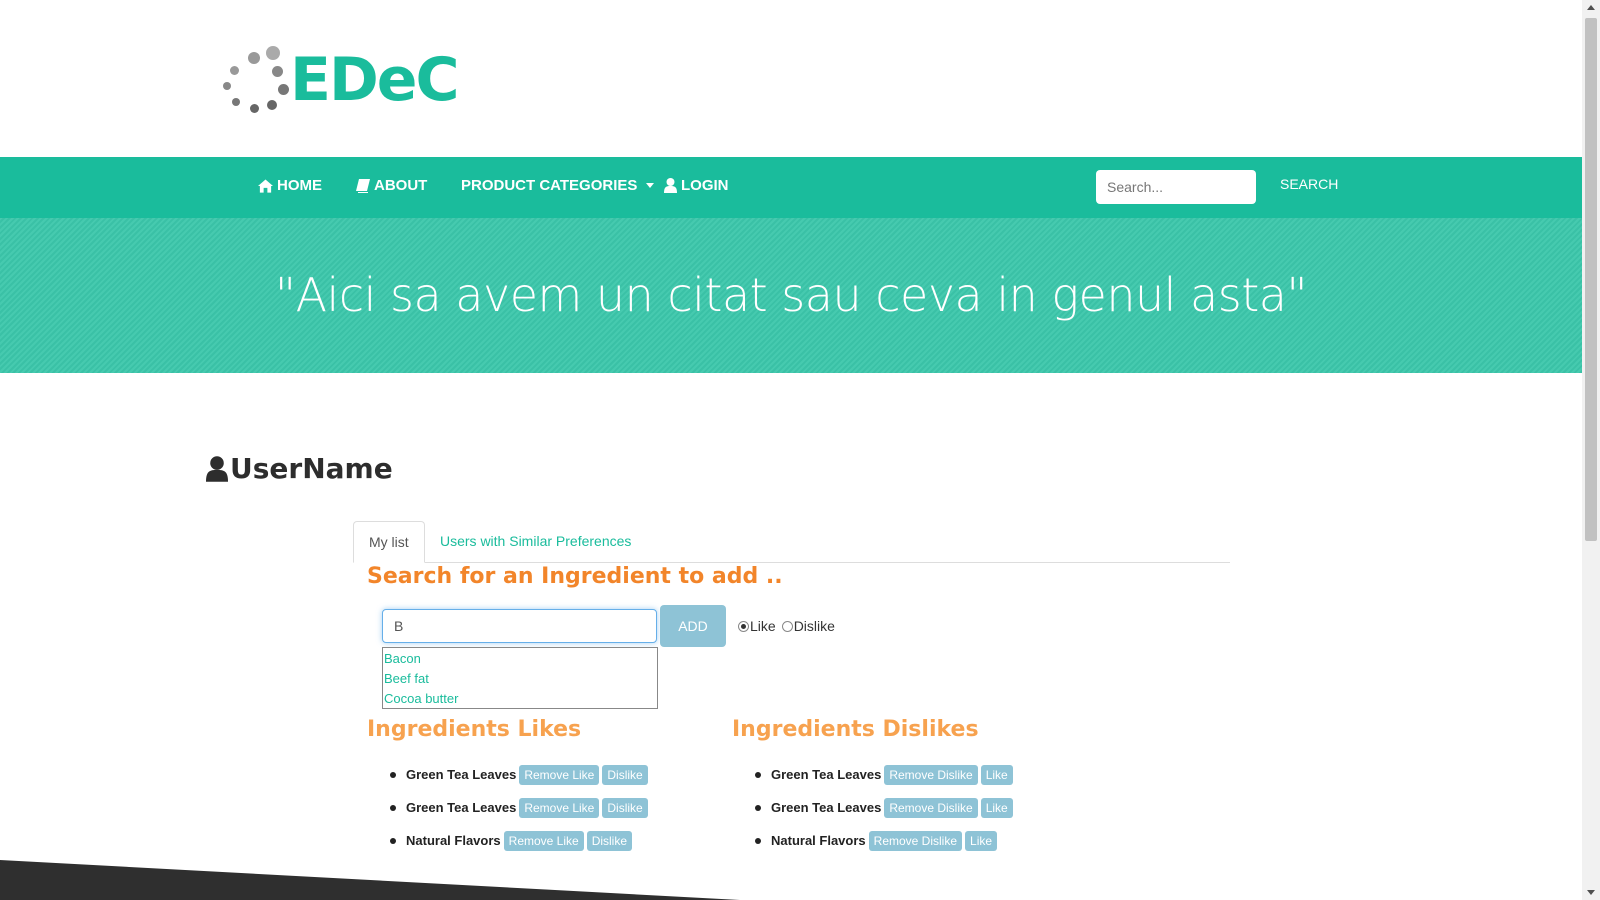 The image size is (1600, 900). I want to click on scroll-down-icon, so click(1591, 892).